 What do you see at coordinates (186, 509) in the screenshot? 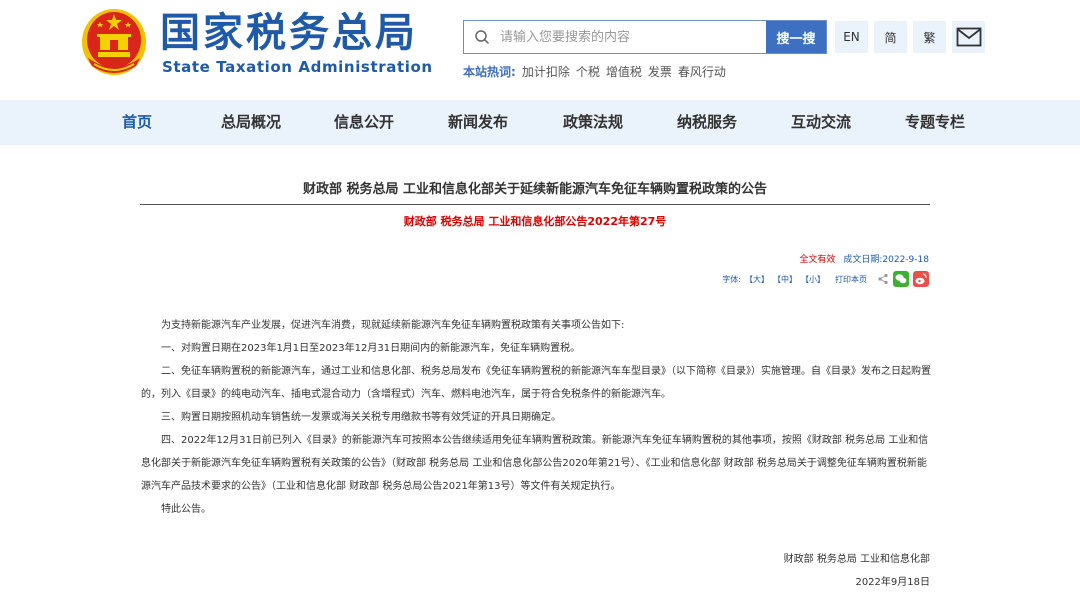
I see `article-paragraph: 特此公告。` at bounding box center [186, 509].